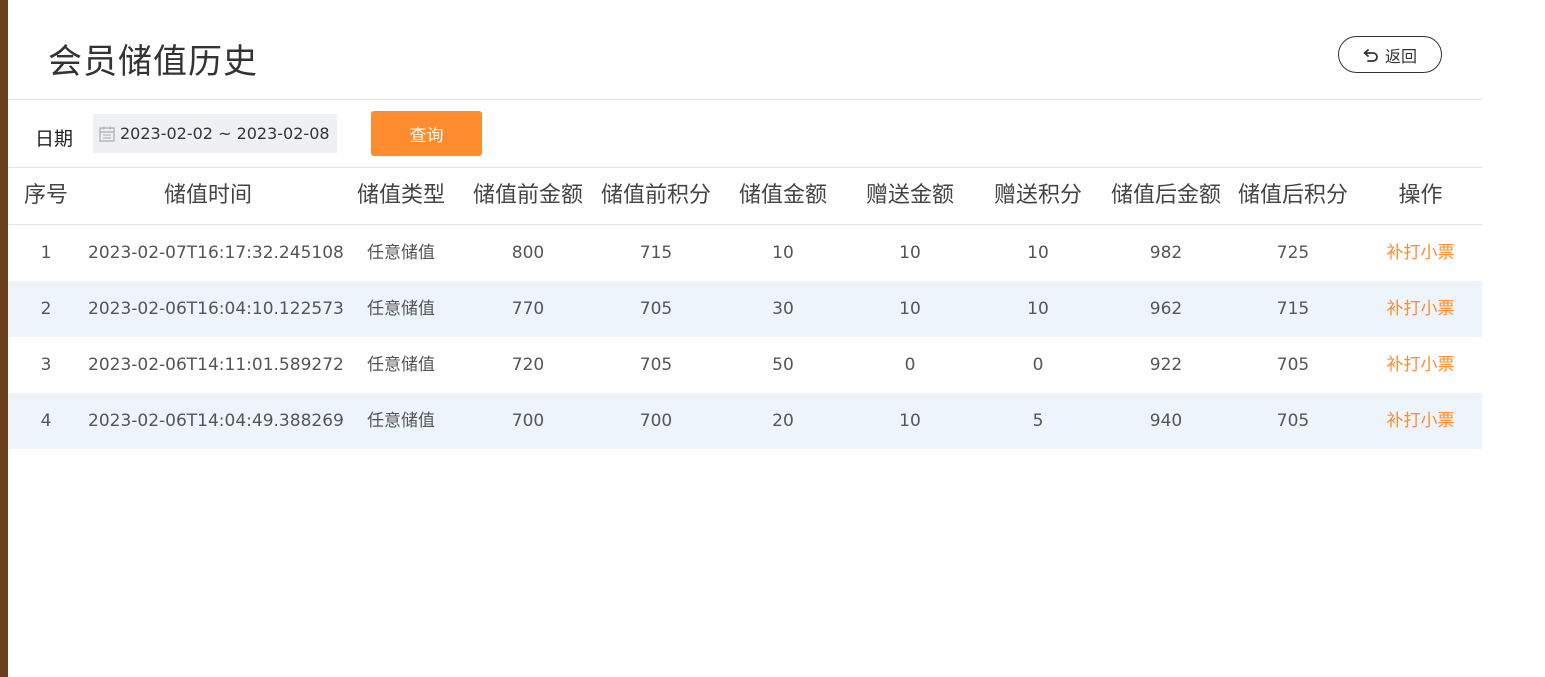  Describe the element at coordinates (1400, 56) in the screenshot. I see `back-button-label: 返回` at that location.